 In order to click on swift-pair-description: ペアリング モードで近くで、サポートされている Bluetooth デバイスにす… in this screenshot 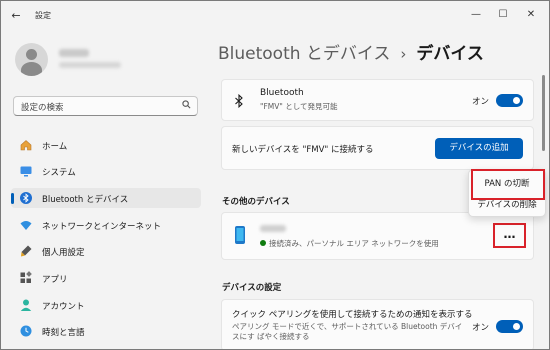, I will do `click(347, 331)`.